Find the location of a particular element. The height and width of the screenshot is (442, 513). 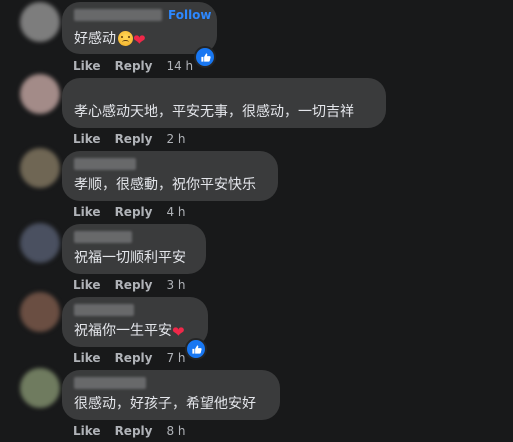

timestamp: 2 h is located at coordinates (175, 139).